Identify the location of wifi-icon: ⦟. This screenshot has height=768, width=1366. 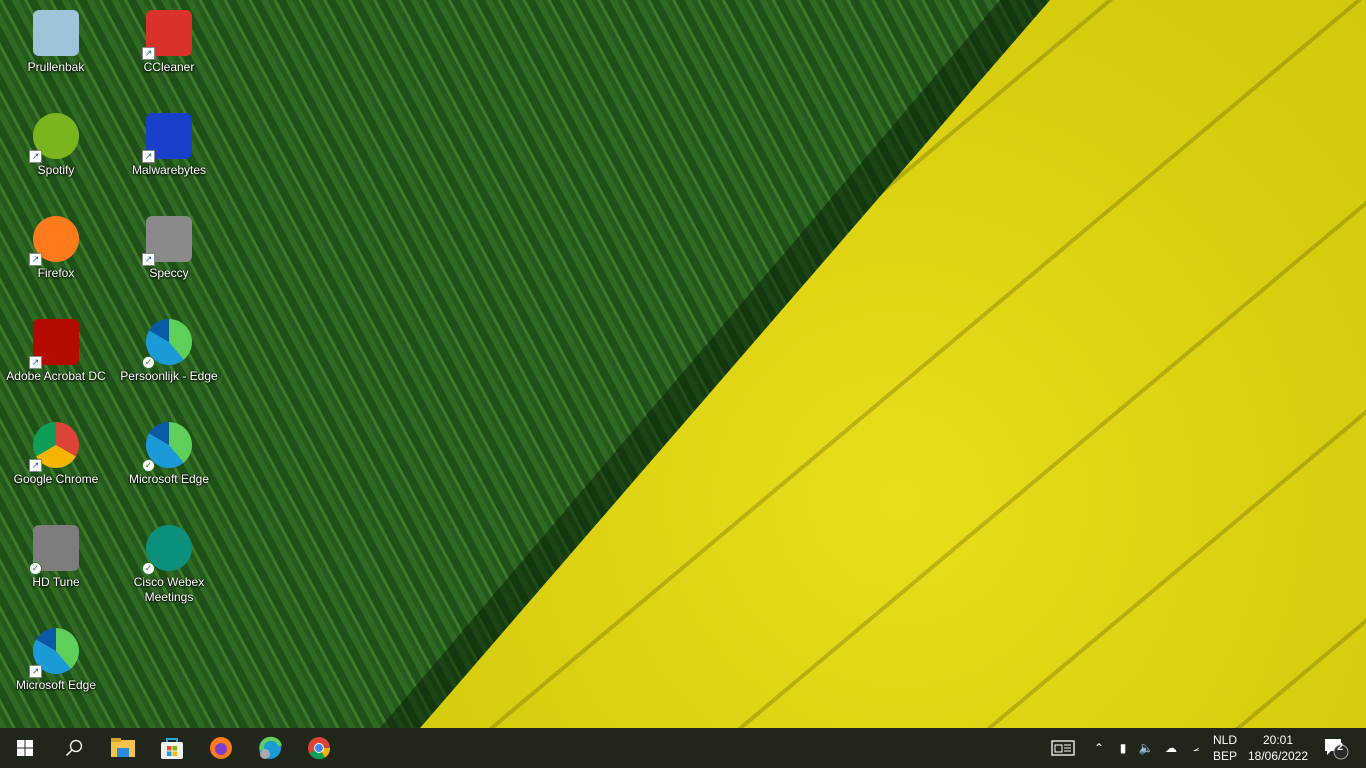
(1196, 747).